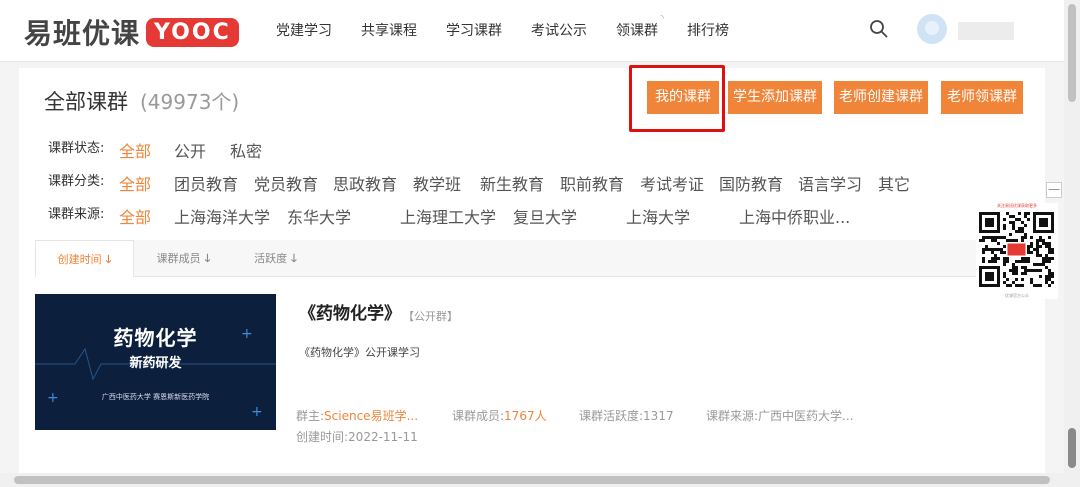  I want to click on source-option-shou: 上海海洋大学, so click(222, 216).